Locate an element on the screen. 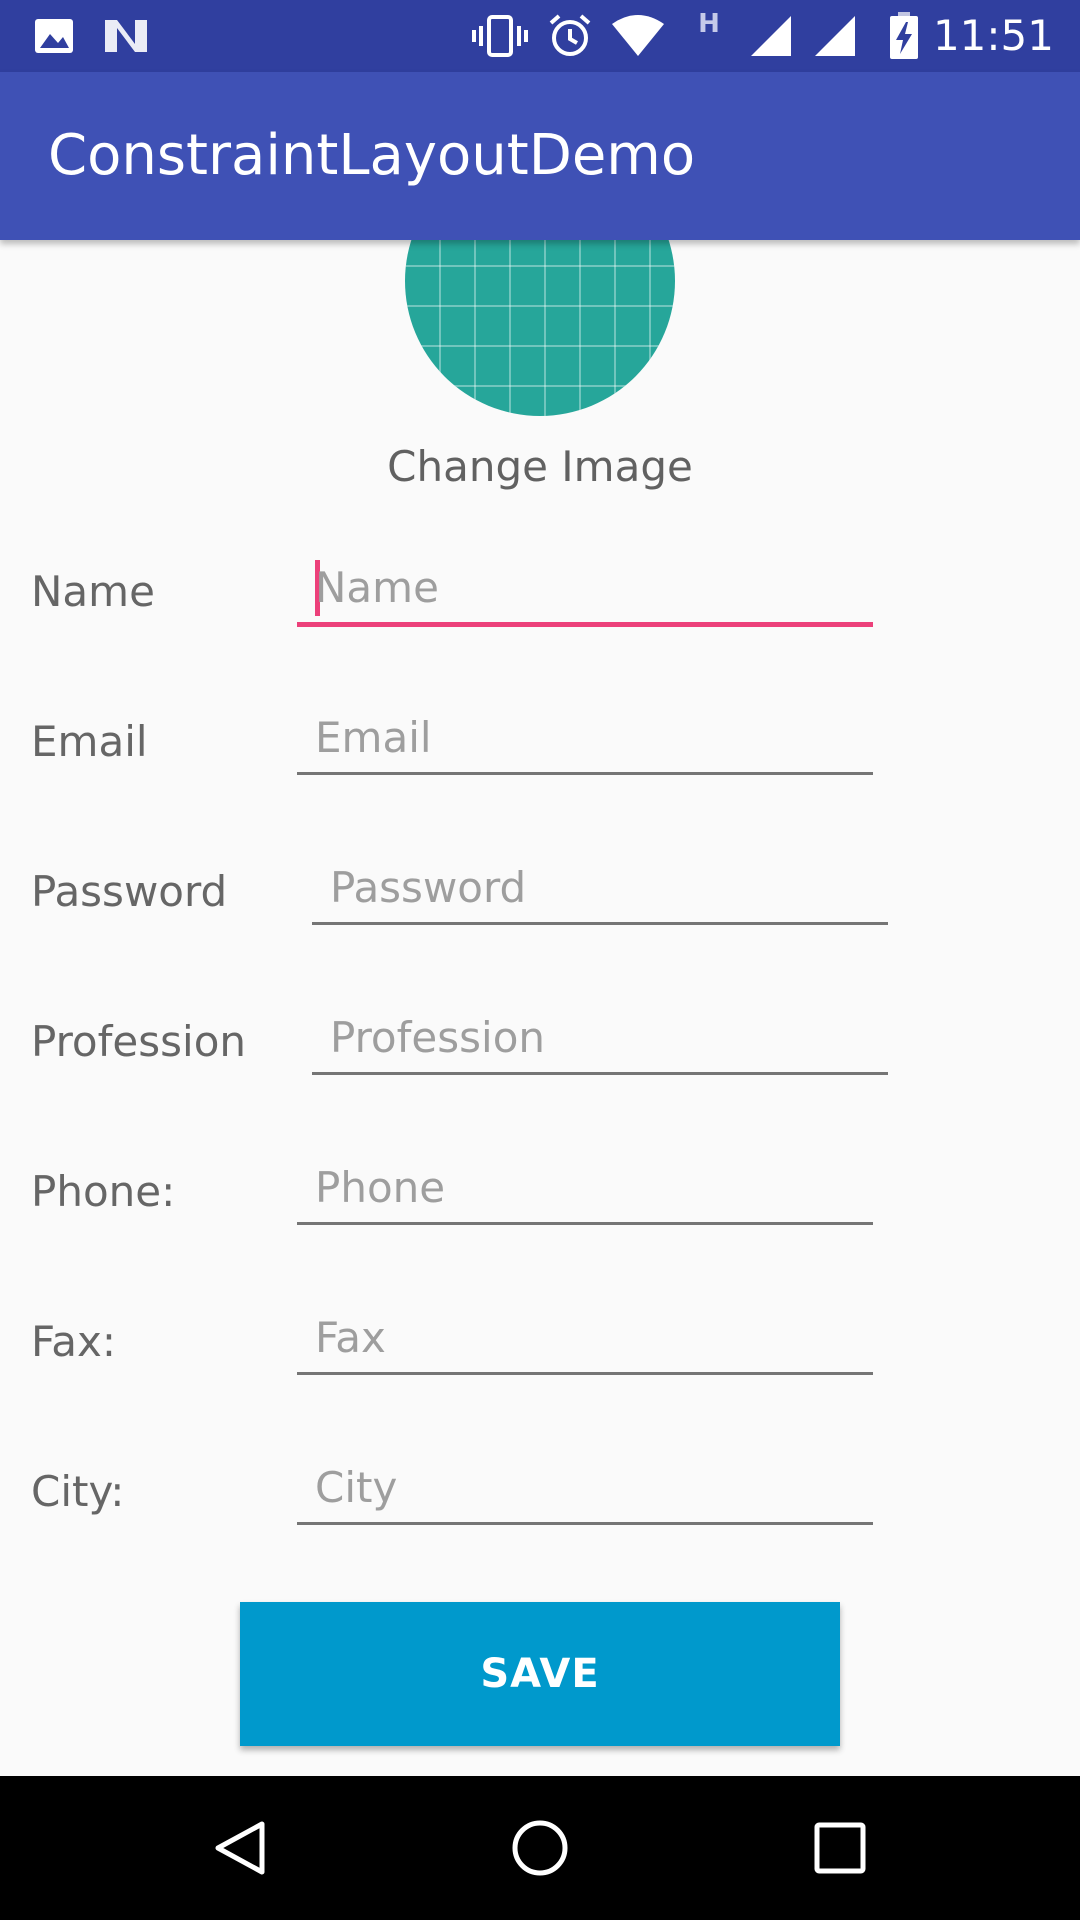  app-title: ConstraintLayoutDemo is located at coordinates (372, 155).